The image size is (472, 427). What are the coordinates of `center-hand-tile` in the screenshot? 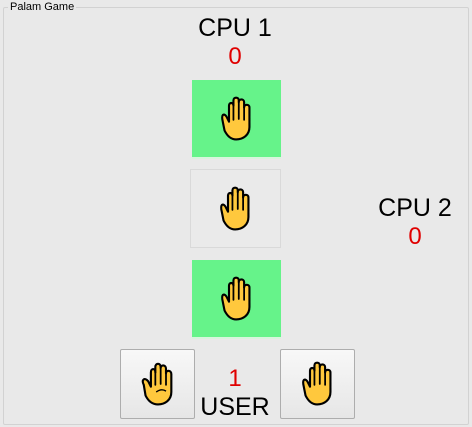 It's located at (235, 208).